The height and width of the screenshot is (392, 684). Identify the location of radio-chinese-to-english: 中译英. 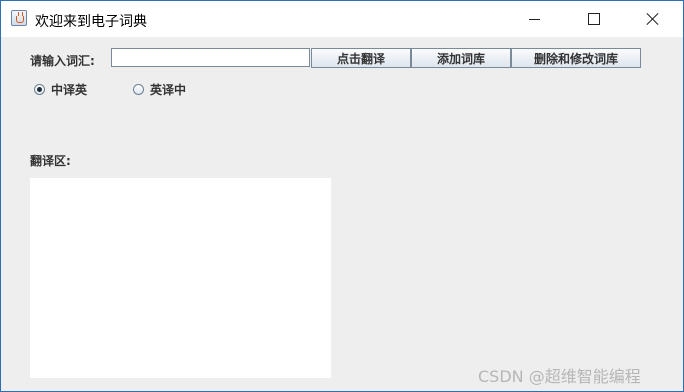
(60, 89).